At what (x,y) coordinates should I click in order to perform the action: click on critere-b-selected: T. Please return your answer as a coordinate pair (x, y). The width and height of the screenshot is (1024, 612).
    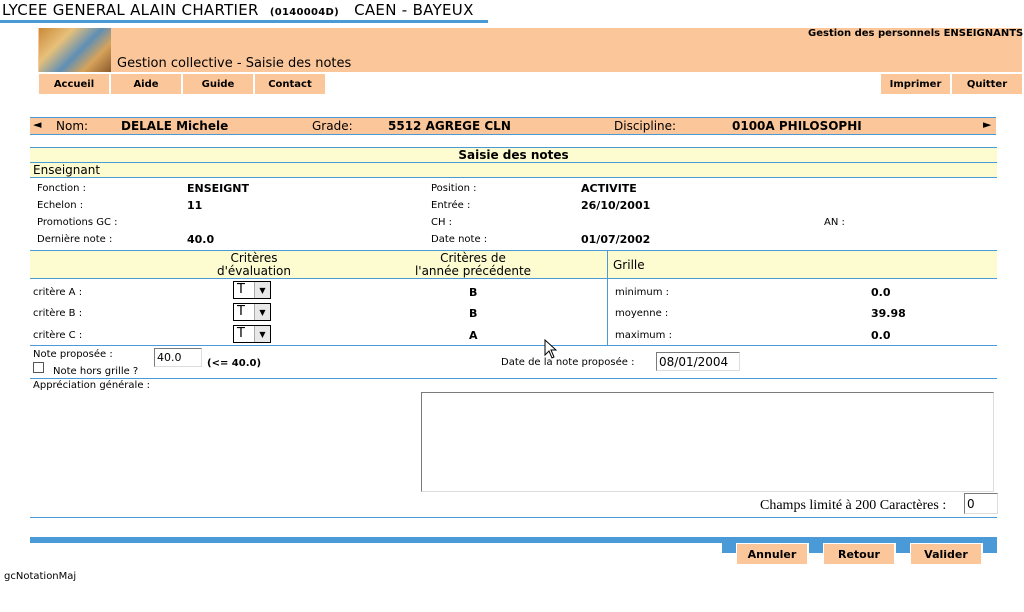
    Looking at the image, I should click on (241, 311).